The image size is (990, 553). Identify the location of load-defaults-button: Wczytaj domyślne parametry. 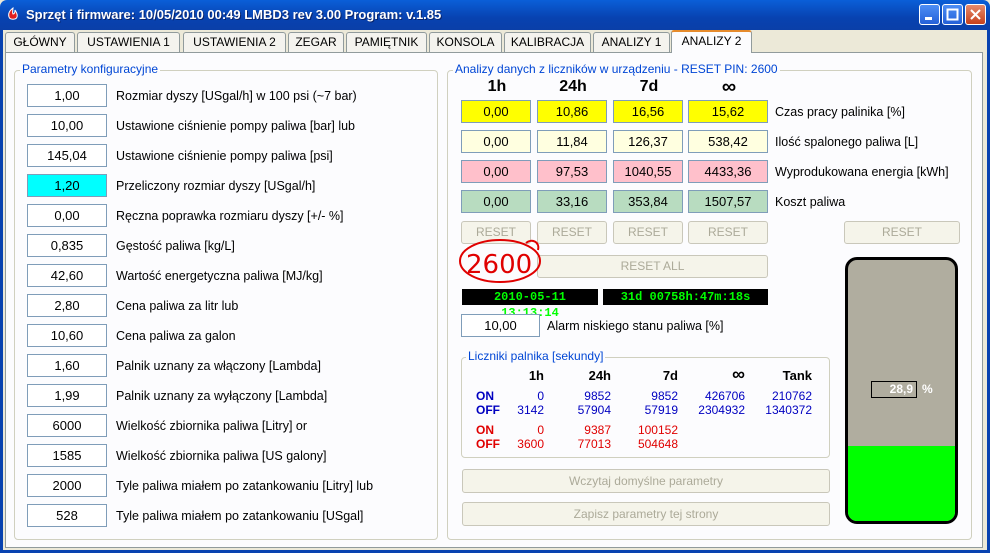
(646, 481).